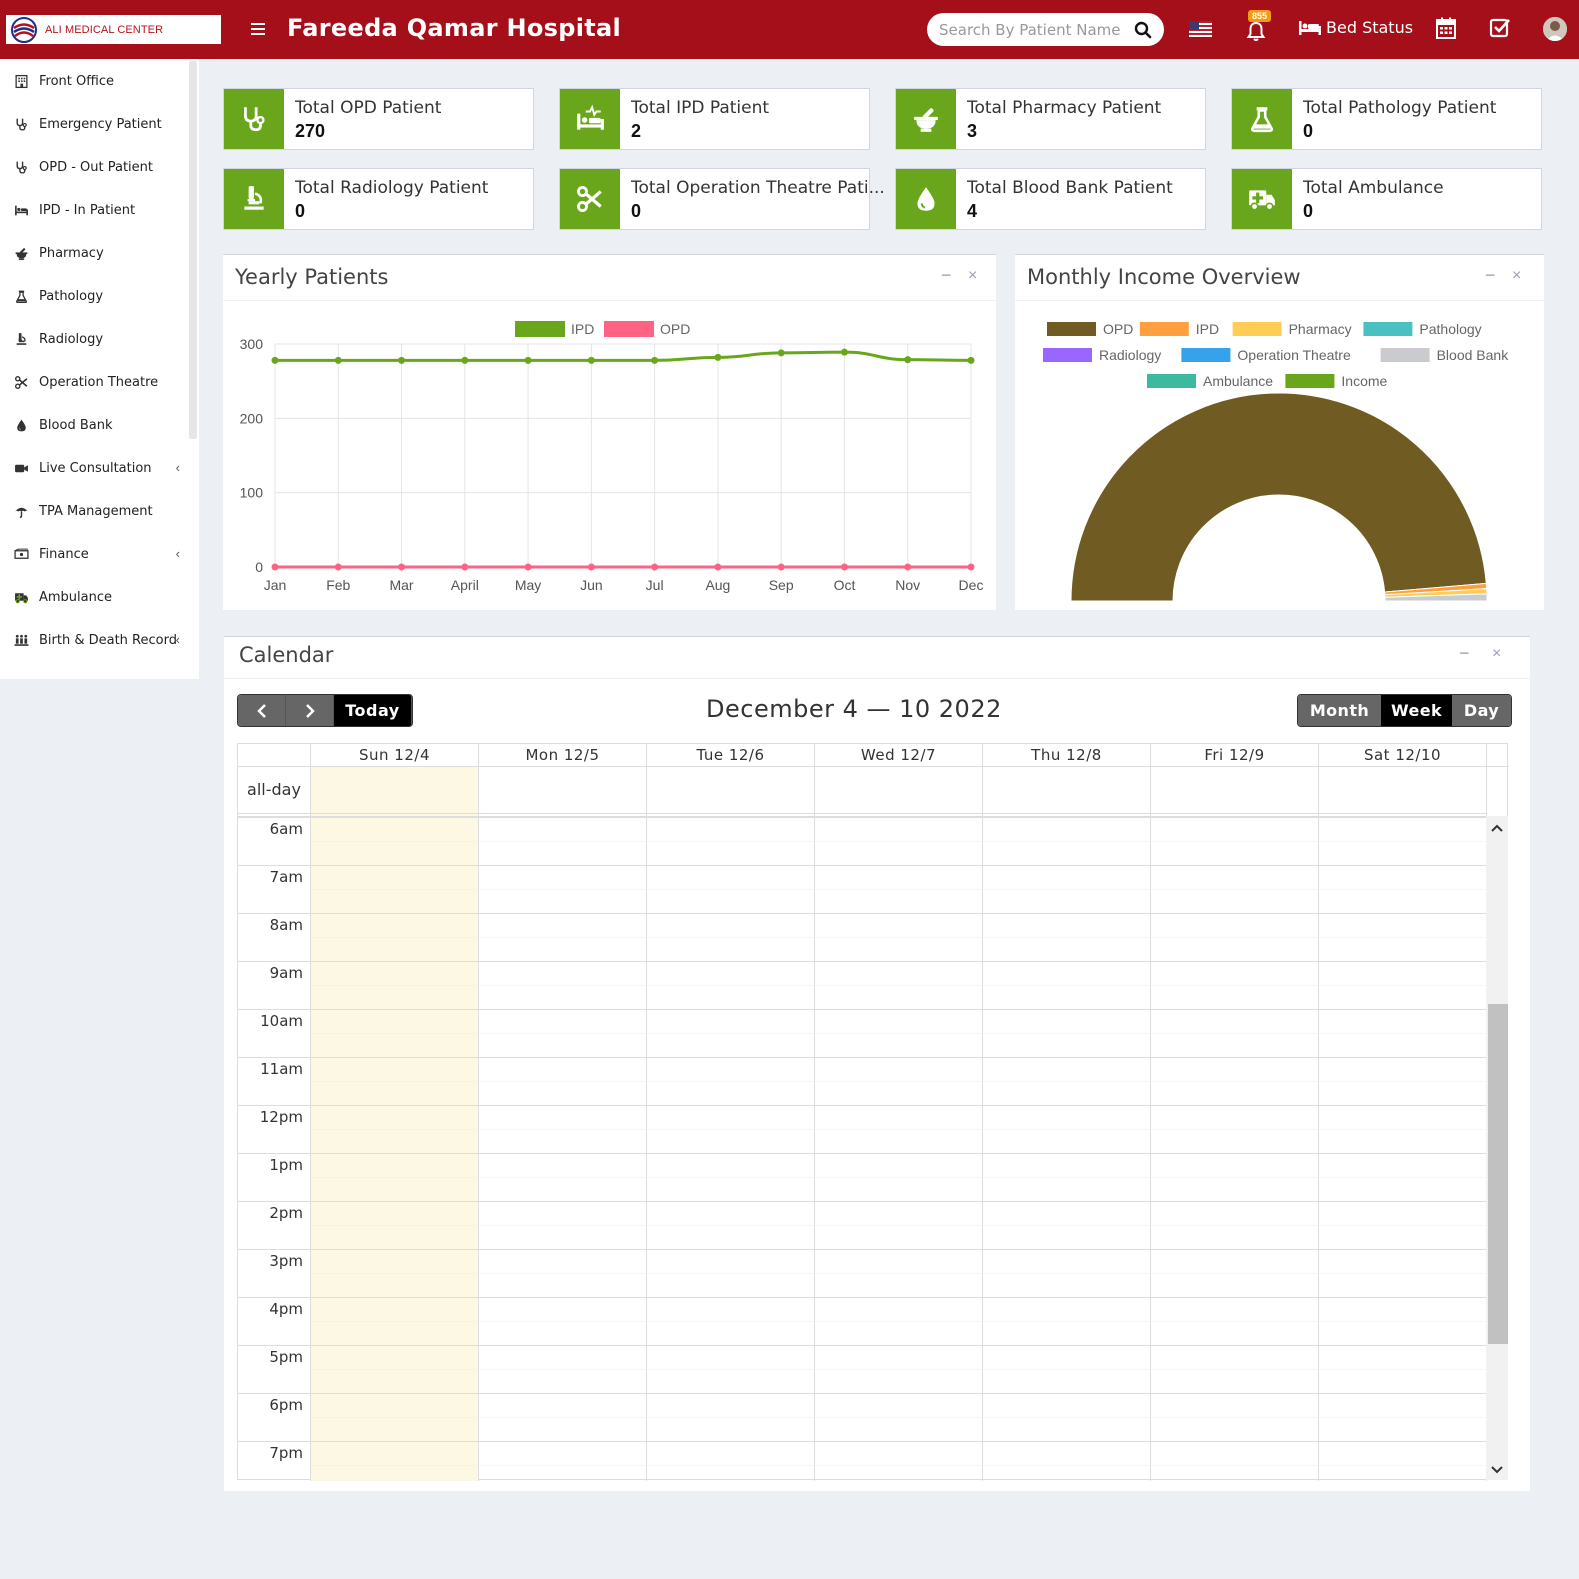  Describe the element at coordinates (1050, 199) in the screenshot. I see `stat-box-total-blood-bank-patient: Total Blood Bank Patient 4` at that location.